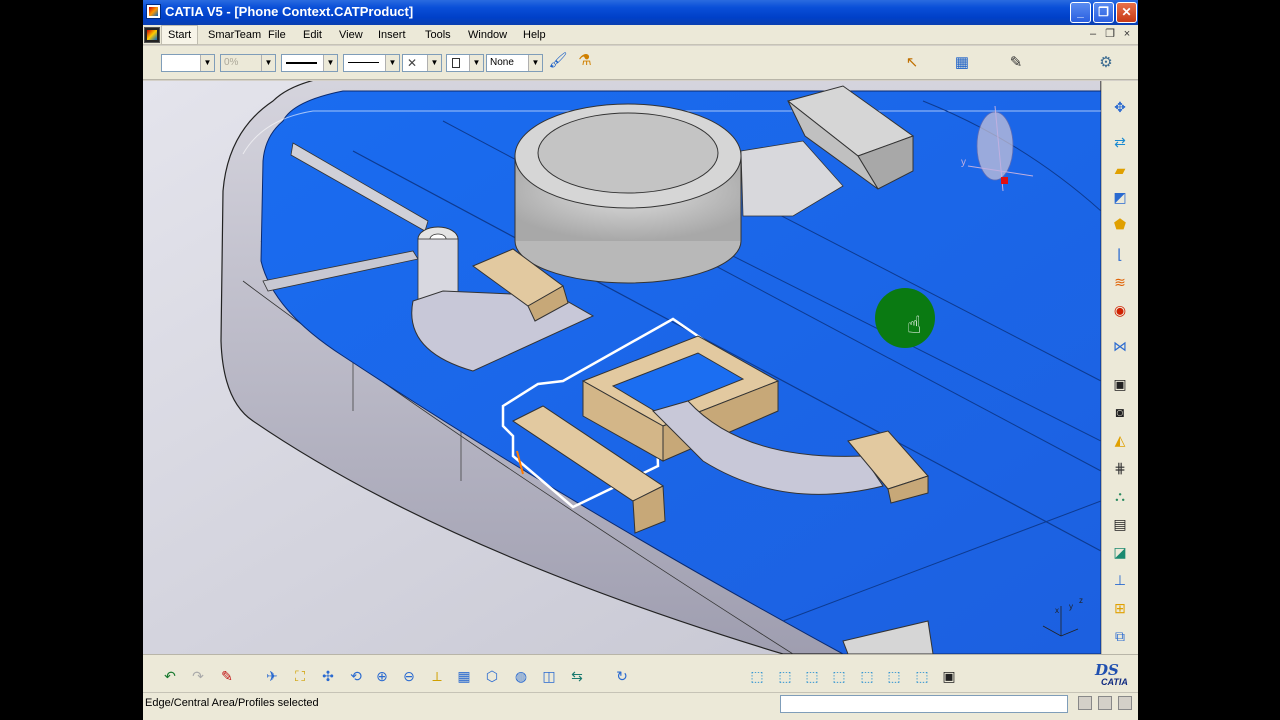 This screenshot has height=720, width=1280. What do you see at coordinates (487, 35) in the screenshot?
I see `menu-window: Window` at bounding box center [487, 35].